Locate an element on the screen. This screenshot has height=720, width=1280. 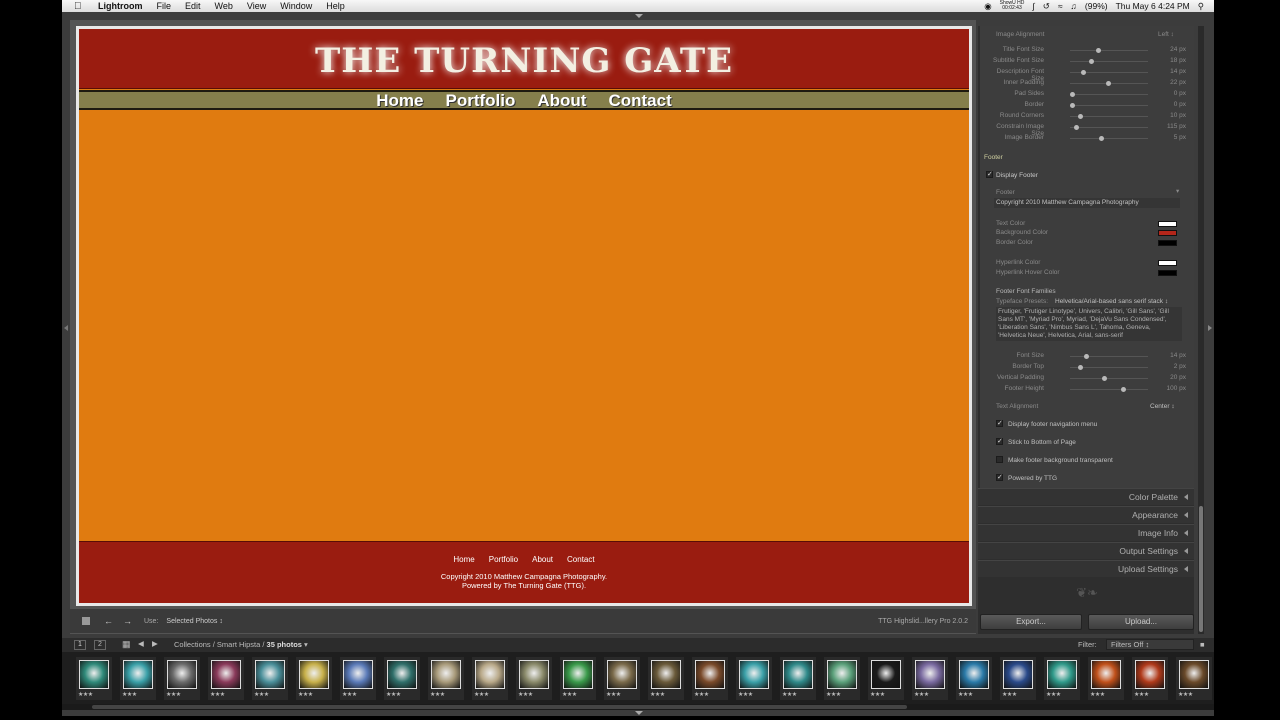
use-selector: Selected Photos ↕ is located at coordinates (194, 621).